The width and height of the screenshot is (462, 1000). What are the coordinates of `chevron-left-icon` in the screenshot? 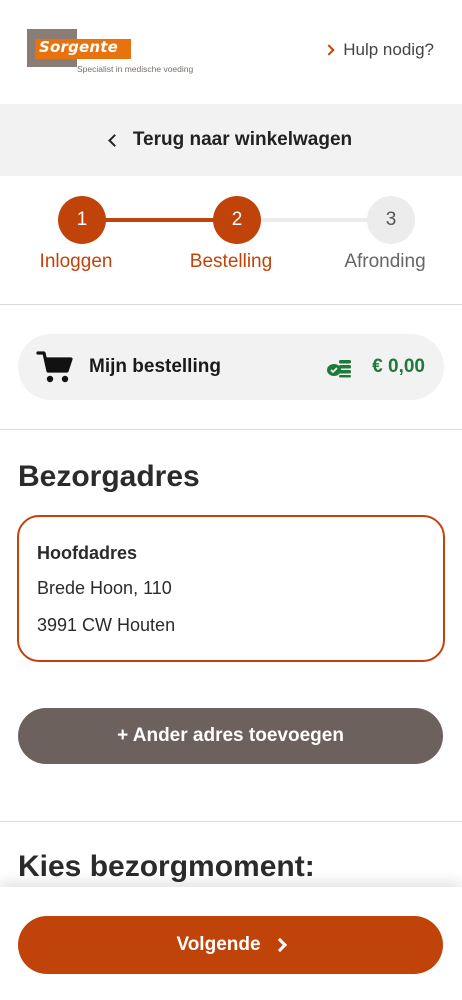 It's located at (114, 140).